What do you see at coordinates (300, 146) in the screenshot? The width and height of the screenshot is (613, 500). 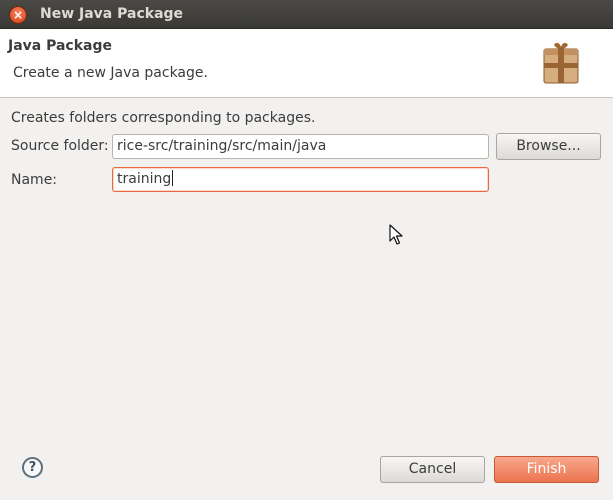 I see `source-folder-field: rice-src/training/src/main/java` at bounding box center [300, 146].